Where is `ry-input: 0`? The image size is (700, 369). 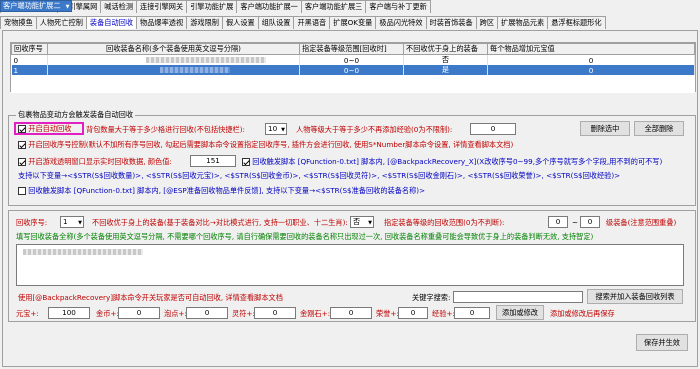
ry-input: 0 is located at coordinates (413, 313).